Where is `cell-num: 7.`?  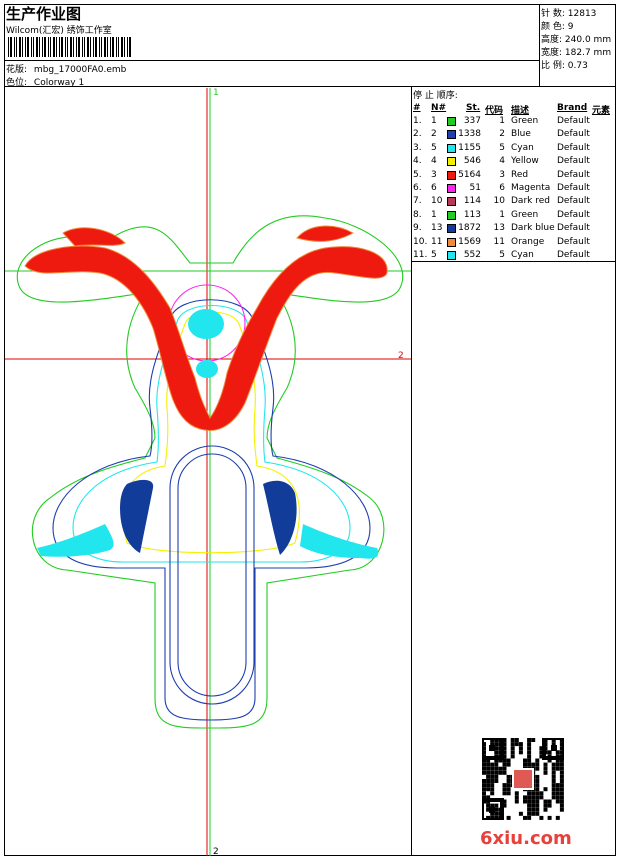
cell-num: 7. is located at coordinates (417, 201).